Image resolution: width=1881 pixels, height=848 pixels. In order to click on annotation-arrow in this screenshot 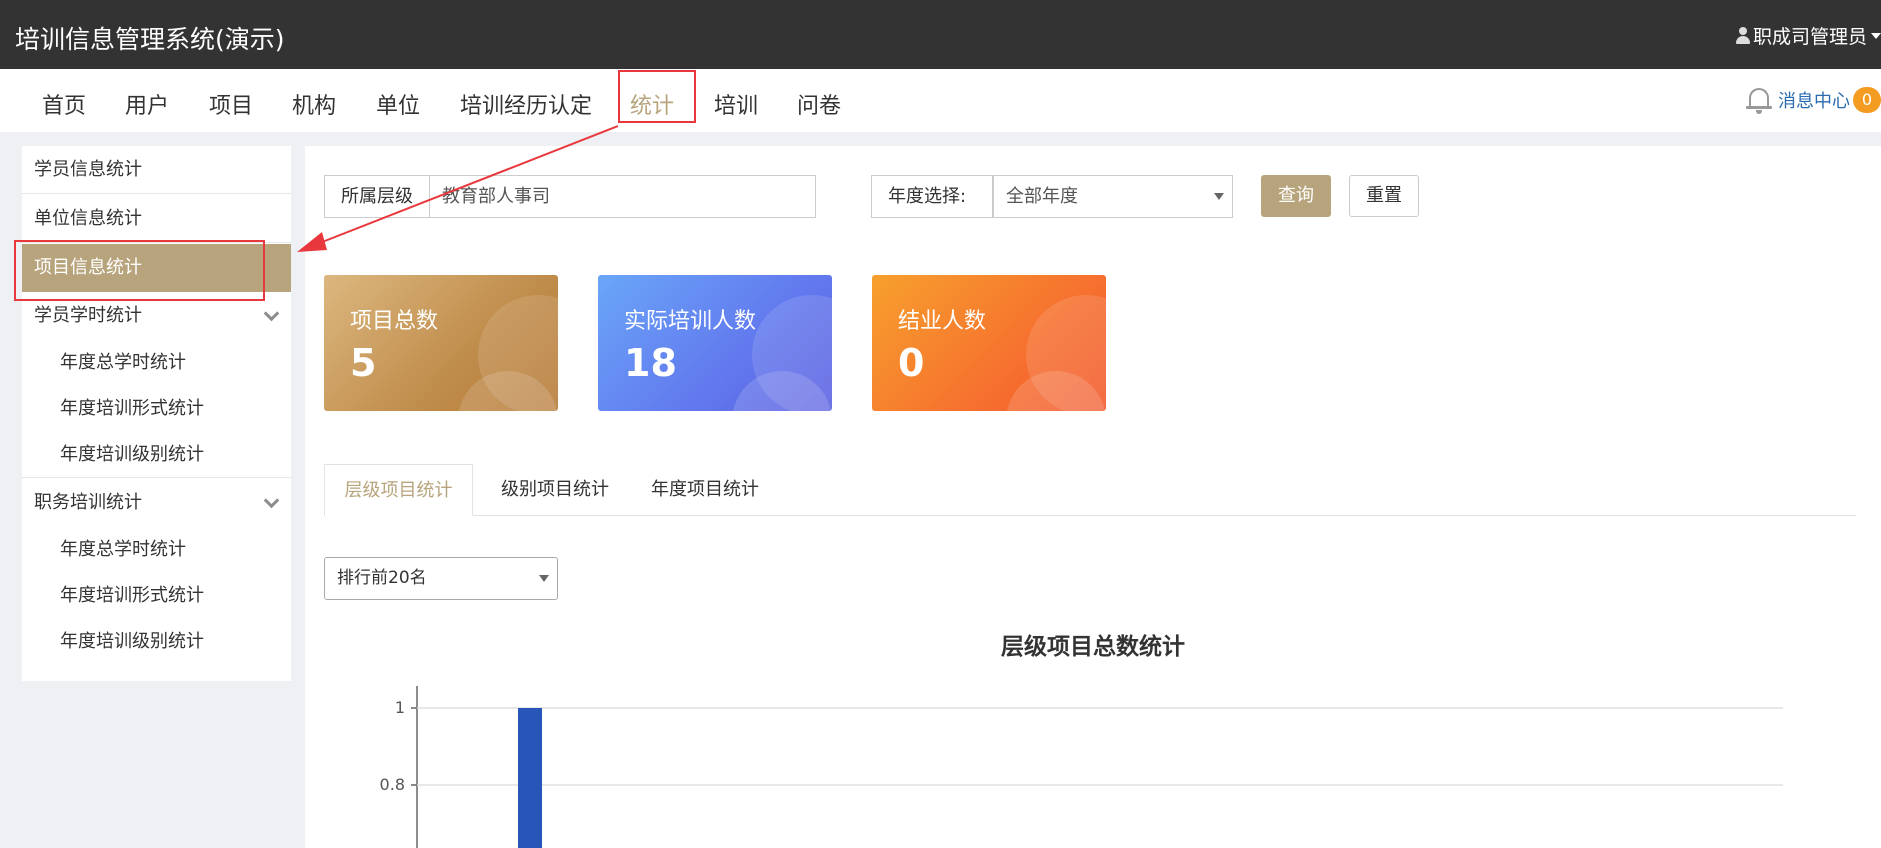, I will do `click(458, 188)`.